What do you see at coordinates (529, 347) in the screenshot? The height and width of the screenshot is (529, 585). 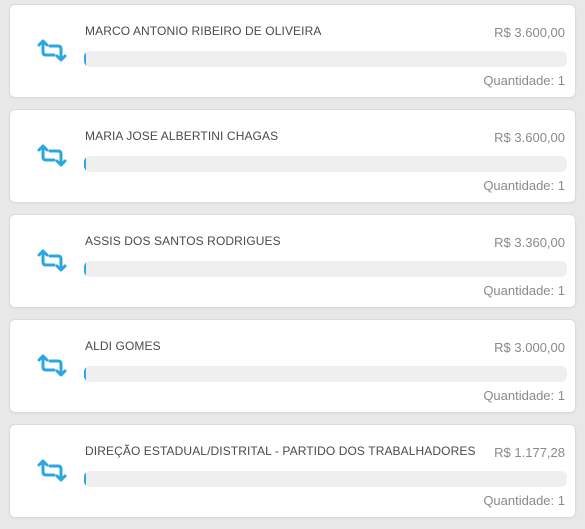 I see `donation-amount: R$ 3.000,00` at bounding box center [529, 347].